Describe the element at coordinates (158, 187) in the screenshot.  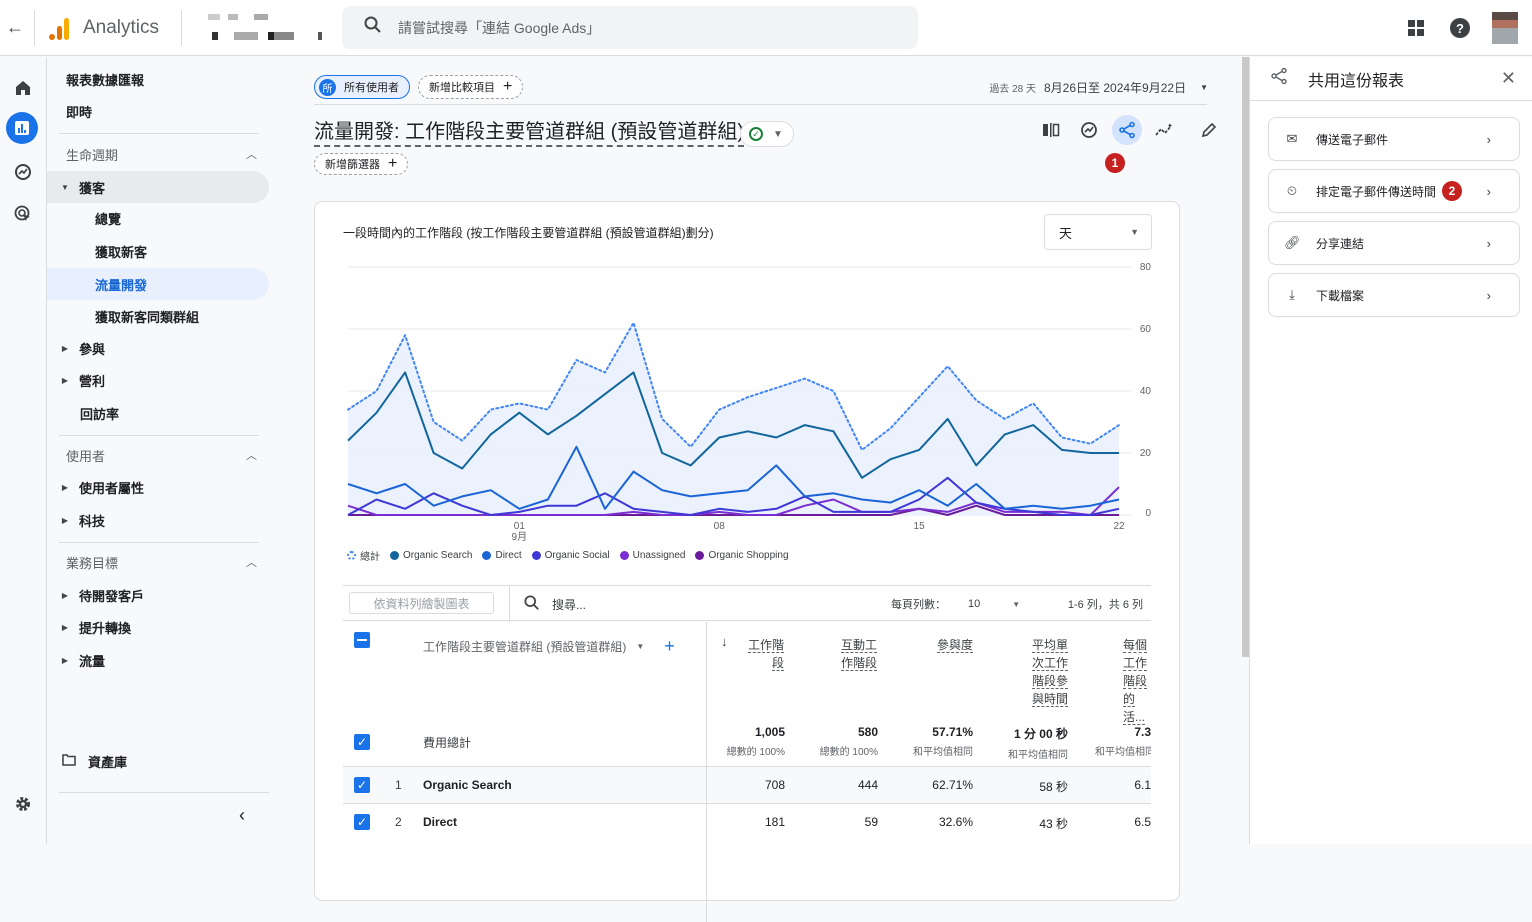
I see `nav-acquisition: ▼ 獲客` at that location.